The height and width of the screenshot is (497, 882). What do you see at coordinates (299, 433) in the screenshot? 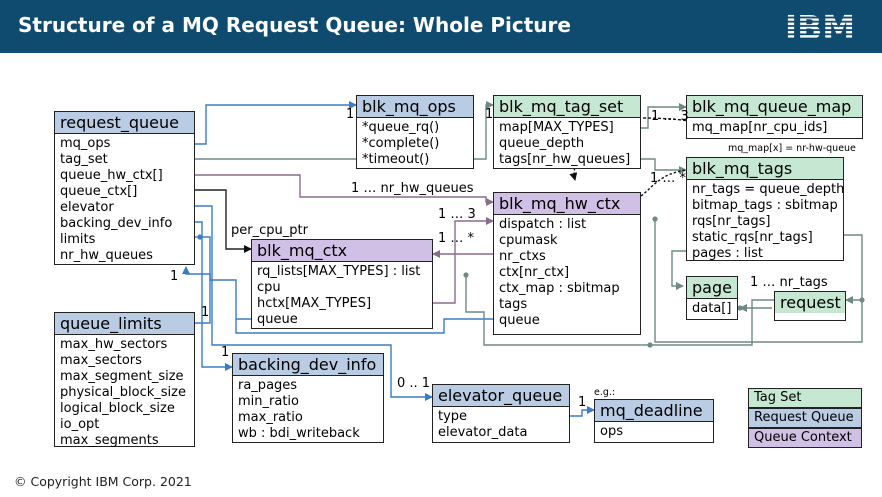
I see `field-wb: wb : bdi_writeback` at bounding box center [299, 433].